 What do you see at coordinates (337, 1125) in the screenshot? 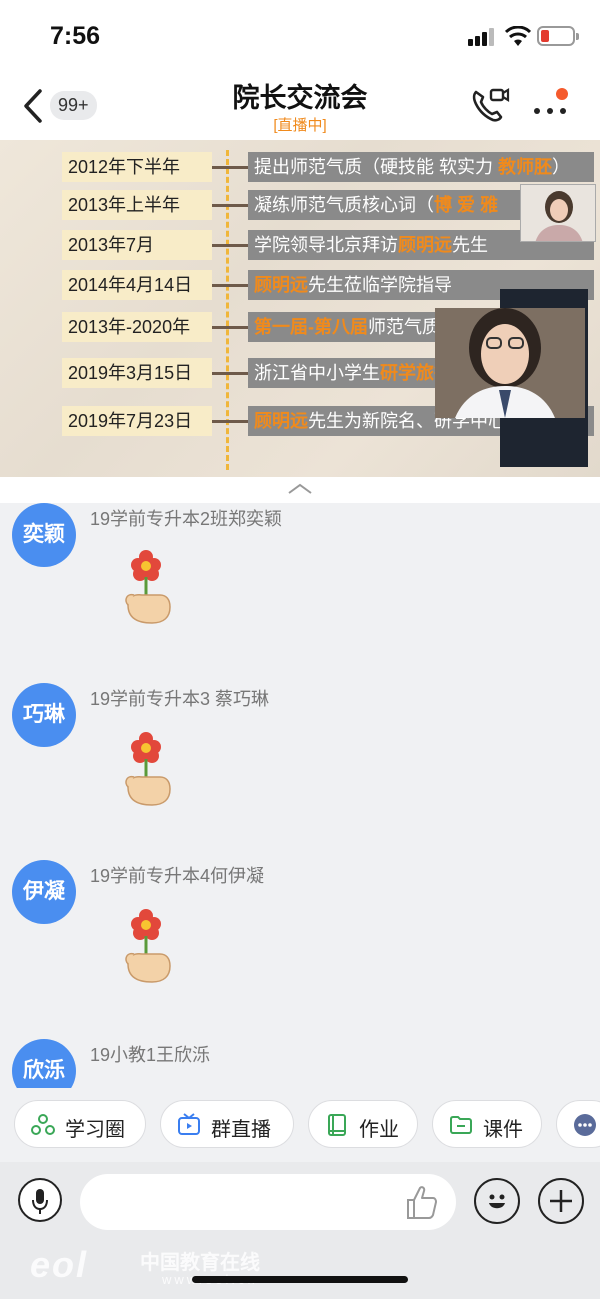
I see `homework-book-icon` at bounding box center [337, 1125].